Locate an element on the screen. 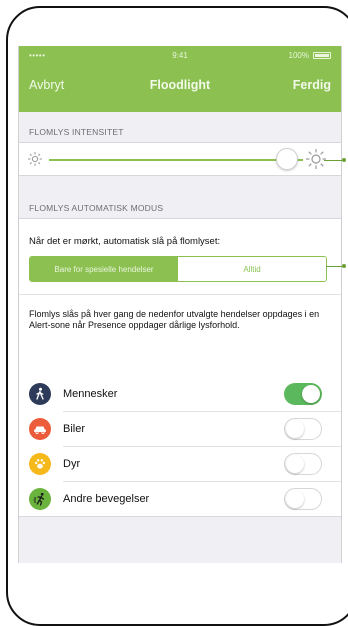 This screenshot has height=626, width=348. option-special-events: Bare for spesielle hendelser is located at coordinates (104, 269).